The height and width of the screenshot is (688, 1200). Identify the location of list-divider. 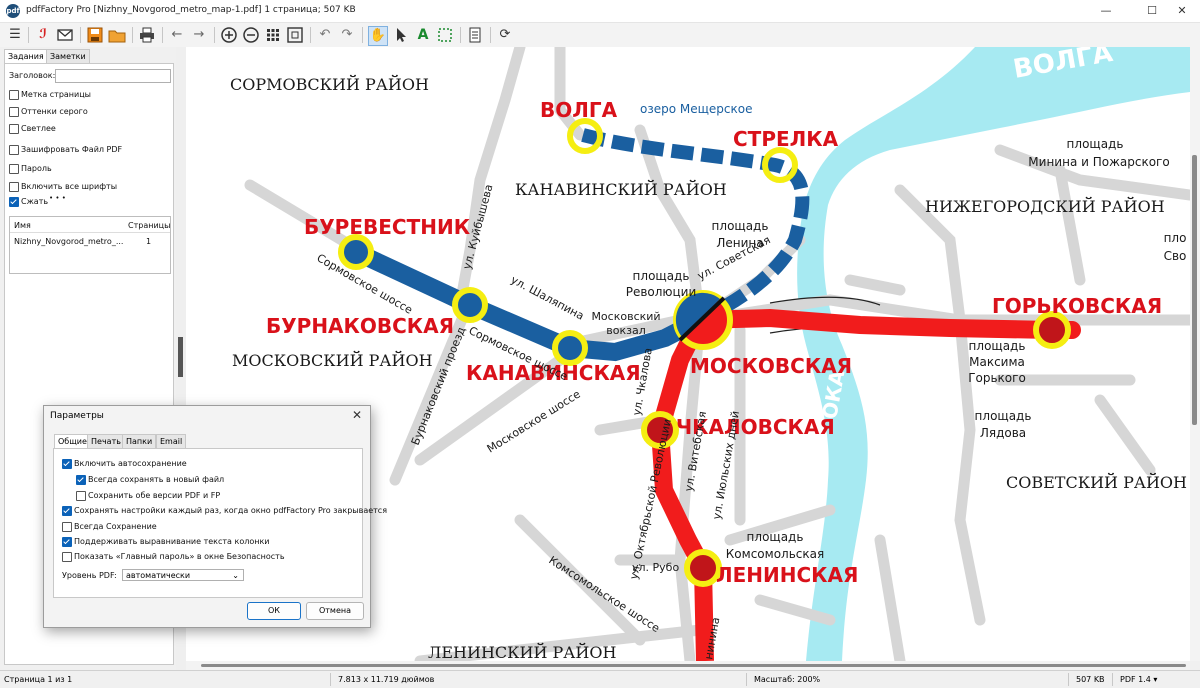
(90, 232).